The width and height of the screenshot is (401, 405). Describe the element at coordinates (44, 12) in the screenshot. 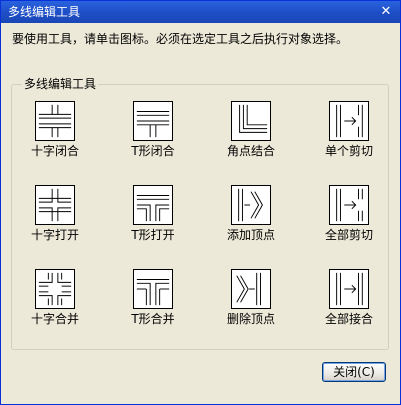

I see `window-title: 多线编辑工具` at that location.